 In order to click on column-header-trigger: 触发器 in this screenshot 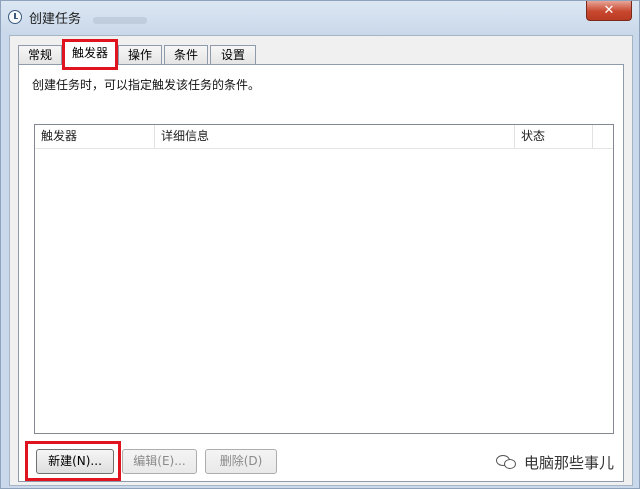, I will do `click(95, 137)`.